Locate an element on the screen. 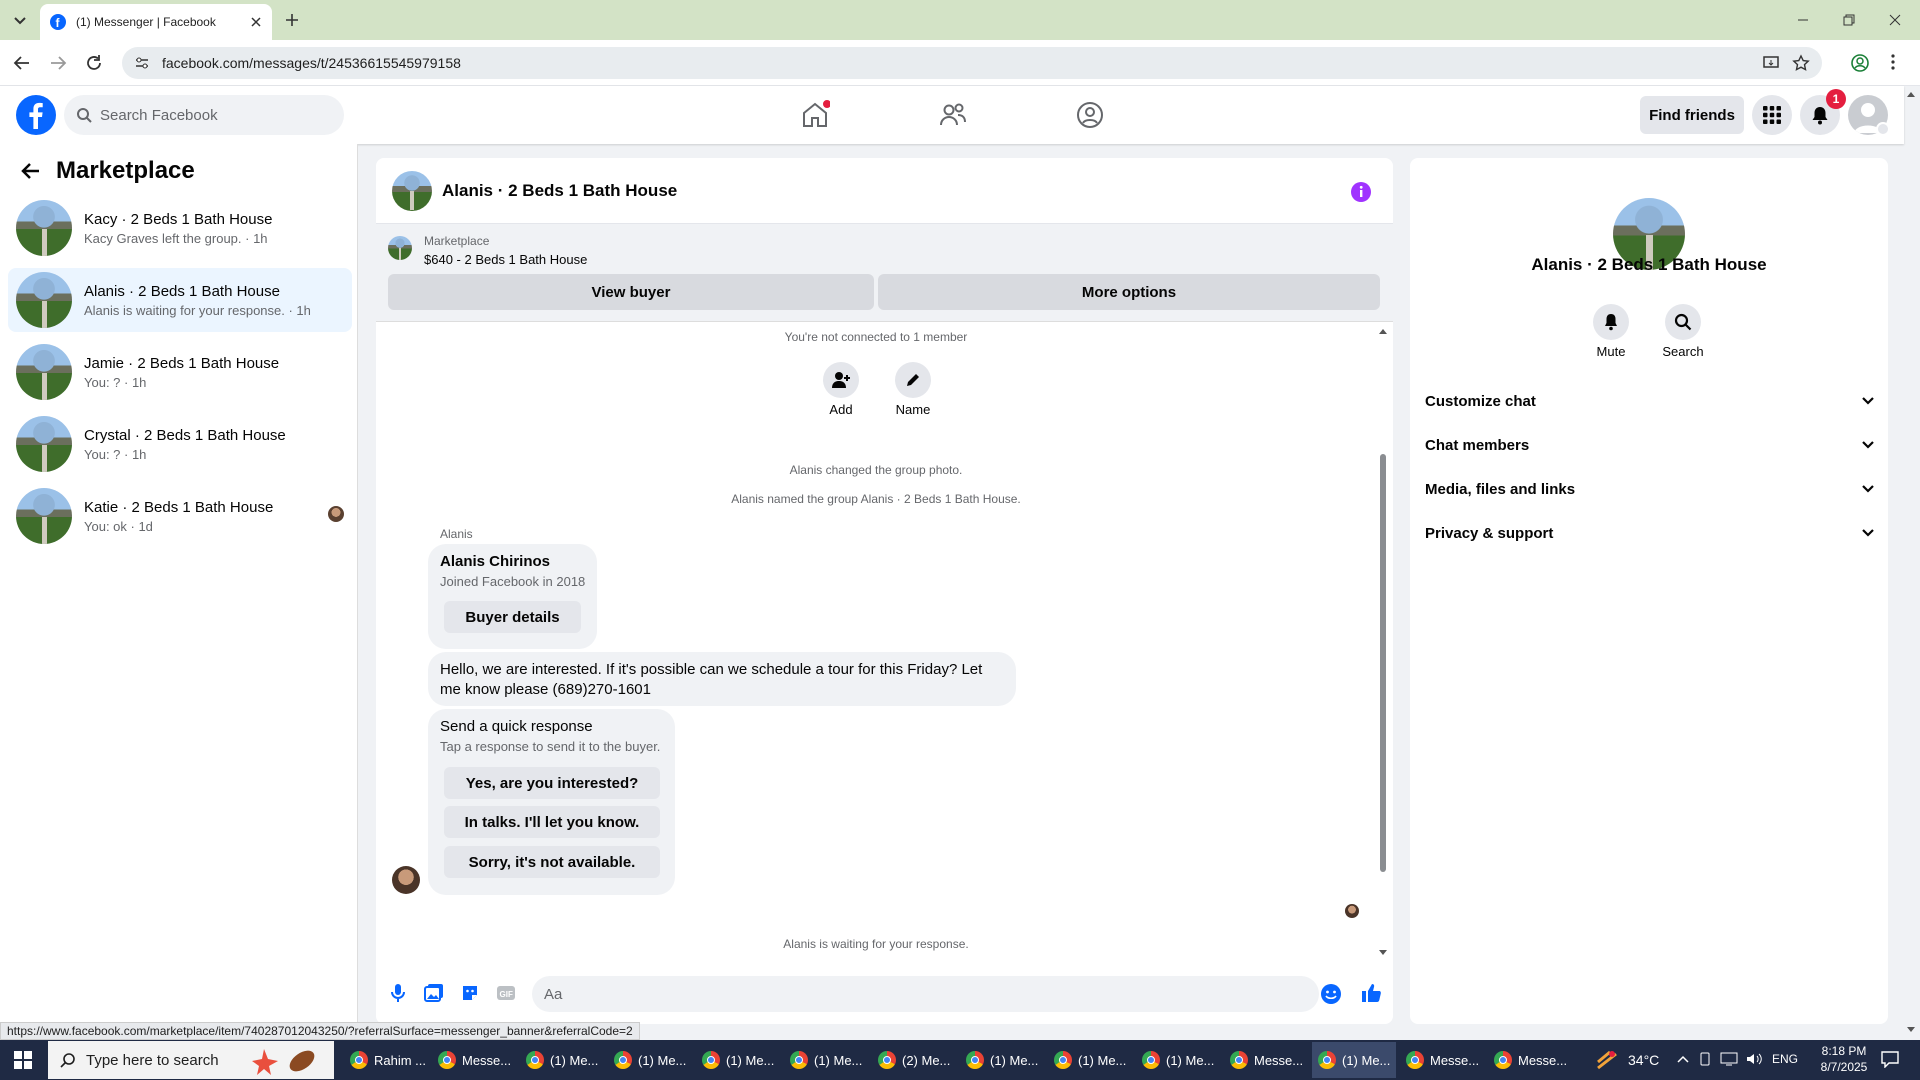  notification-center-icon is located at coordinates (1890, 1059).